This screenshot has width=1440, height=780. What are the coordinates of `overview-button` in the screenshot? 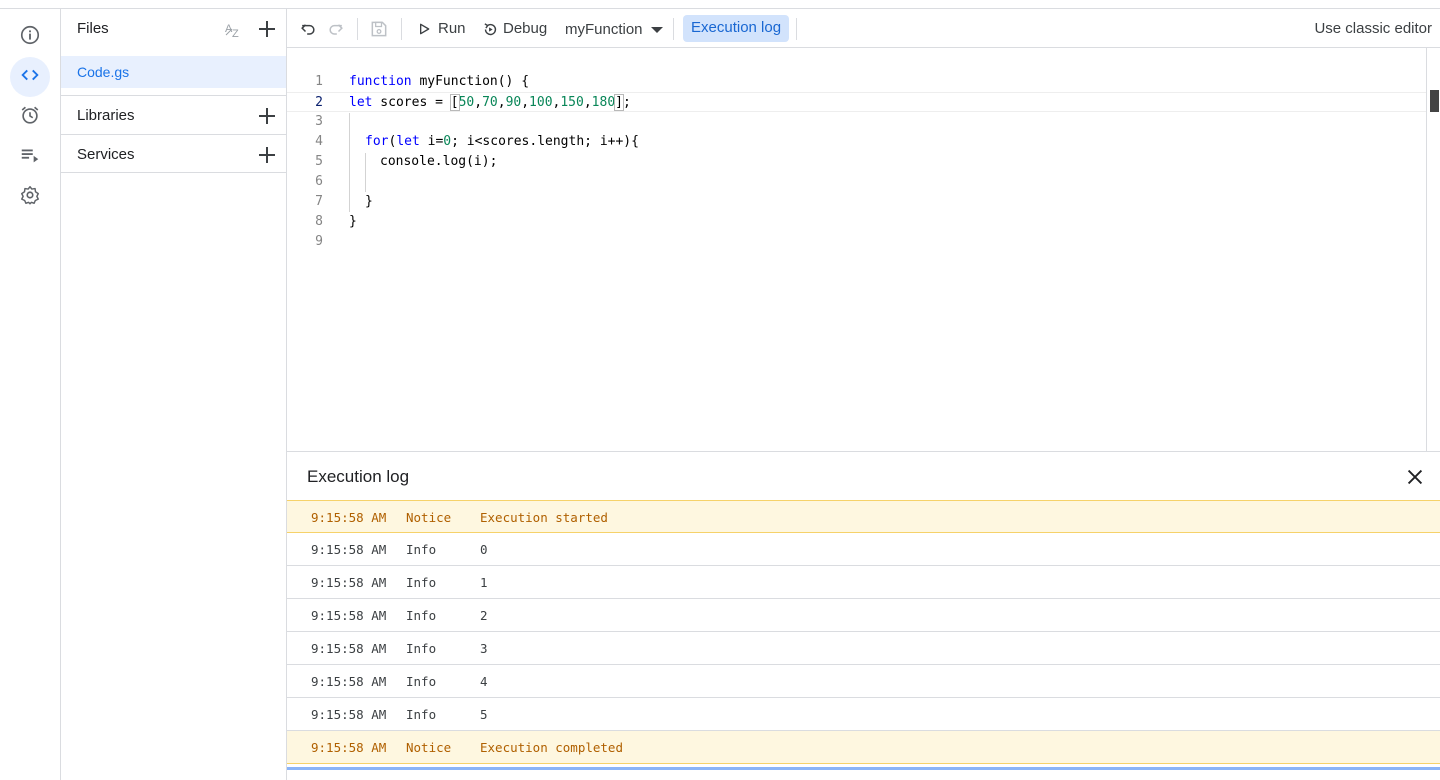 It's located at (30, 37).